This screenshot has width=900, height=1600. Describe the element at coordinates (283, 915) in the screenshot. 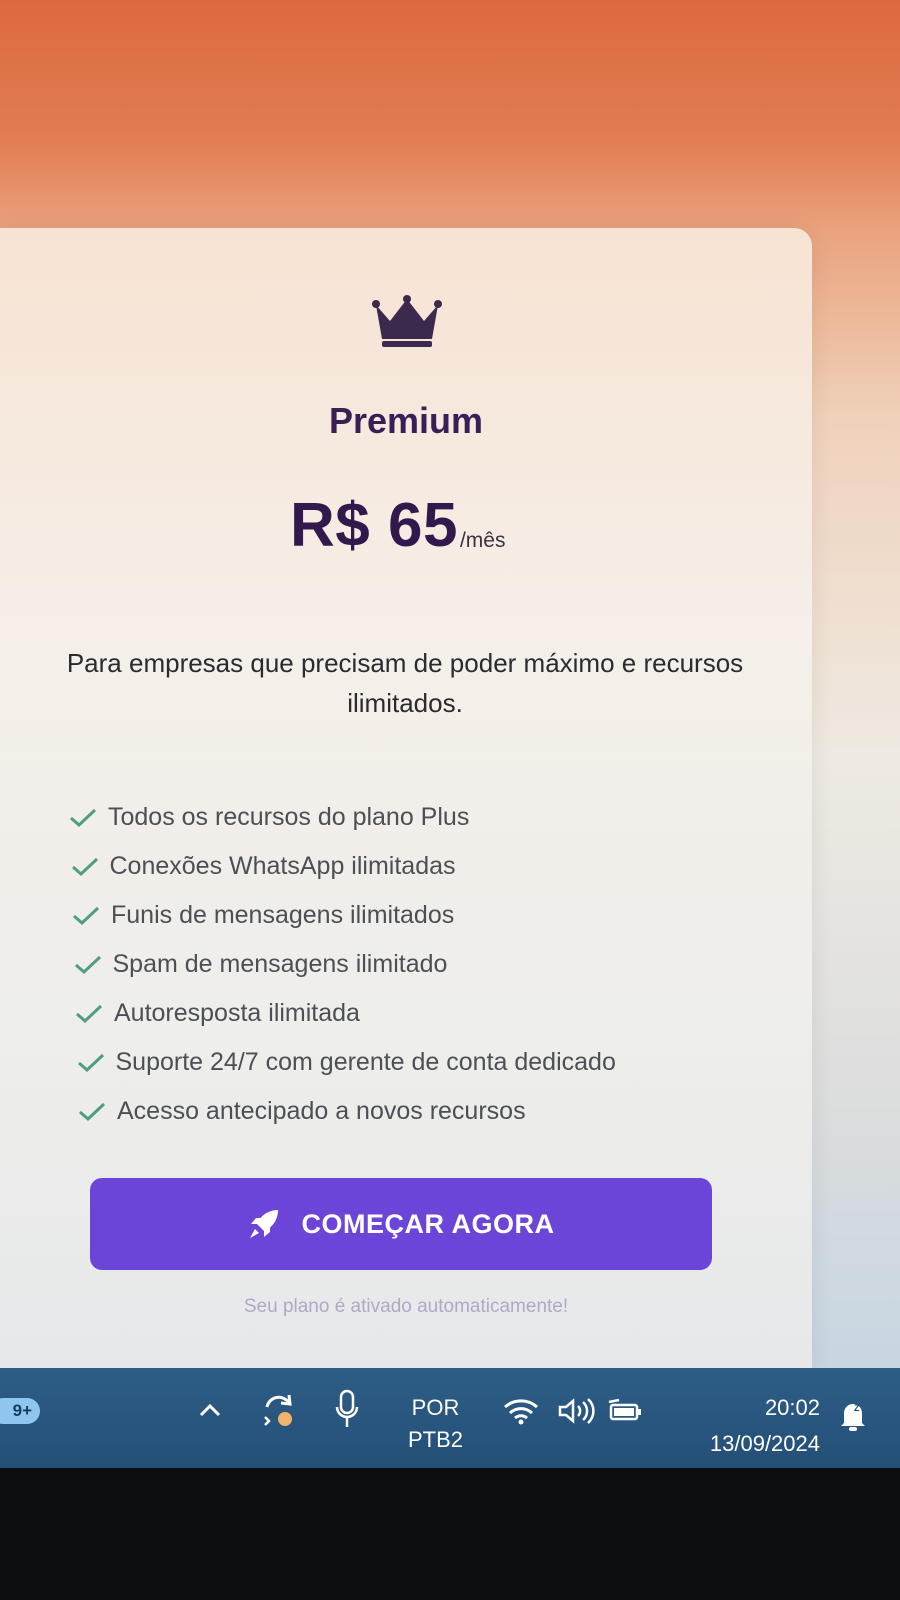

I see `feature-label: Funis de mensagens ilimitados` at that location.